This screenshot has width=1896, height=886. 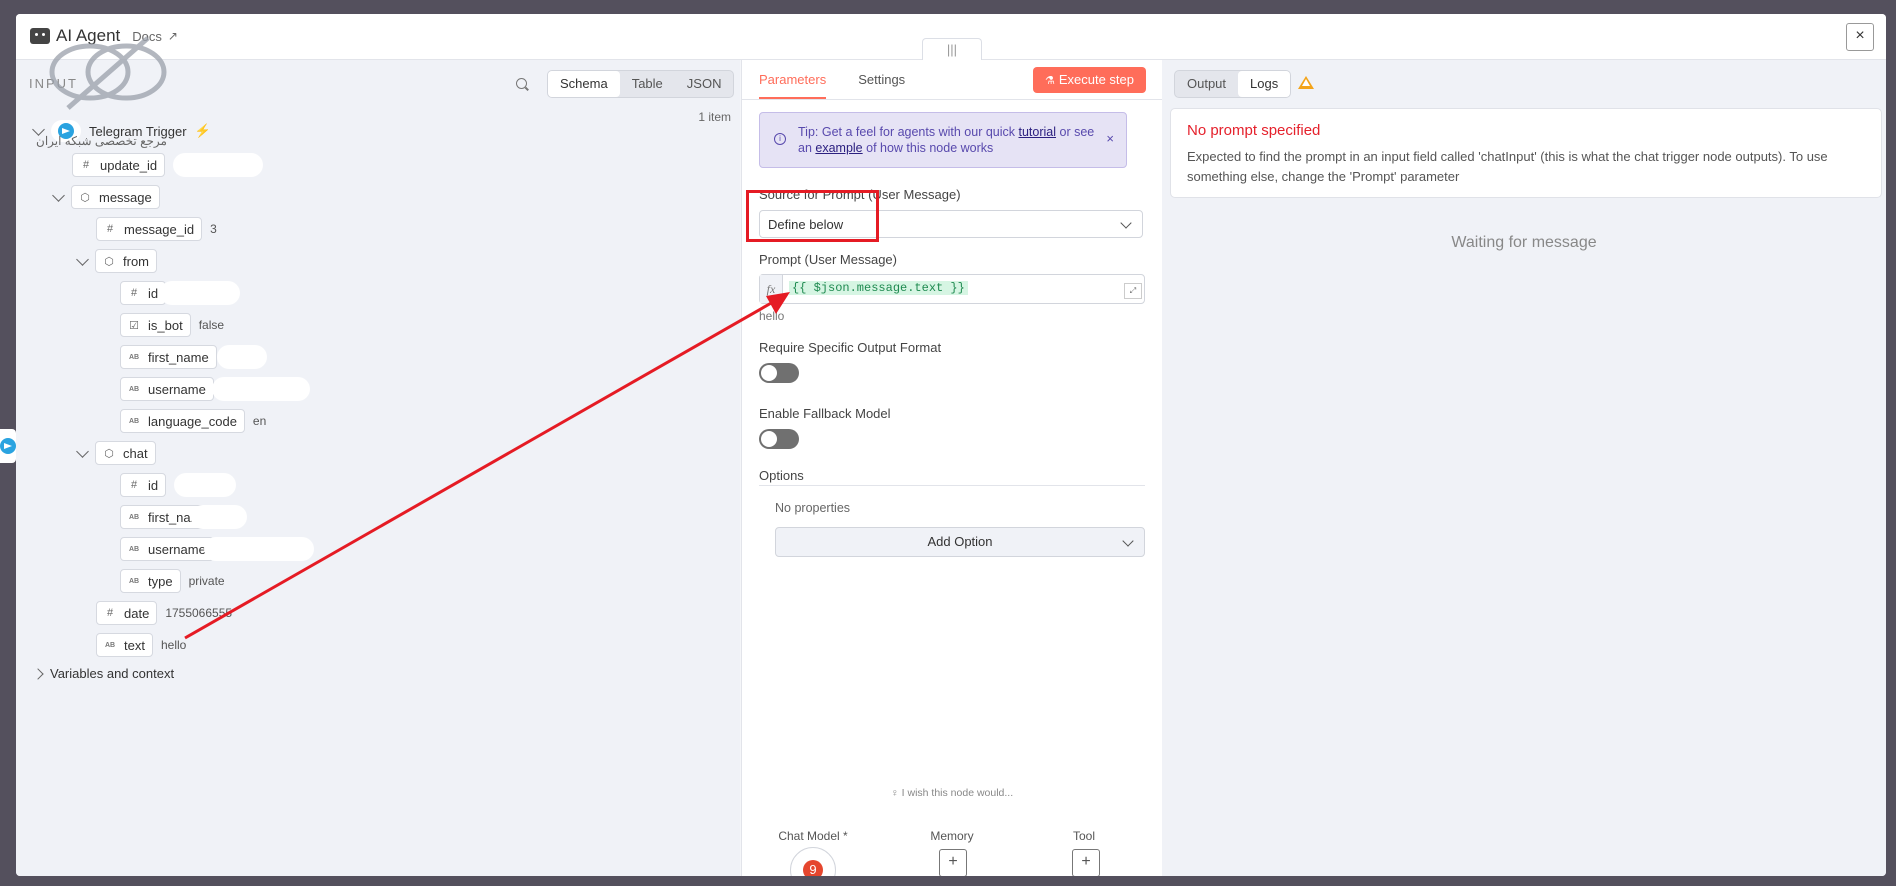 I want to click on watermark-logo-icon, so click(x=108, y=73).